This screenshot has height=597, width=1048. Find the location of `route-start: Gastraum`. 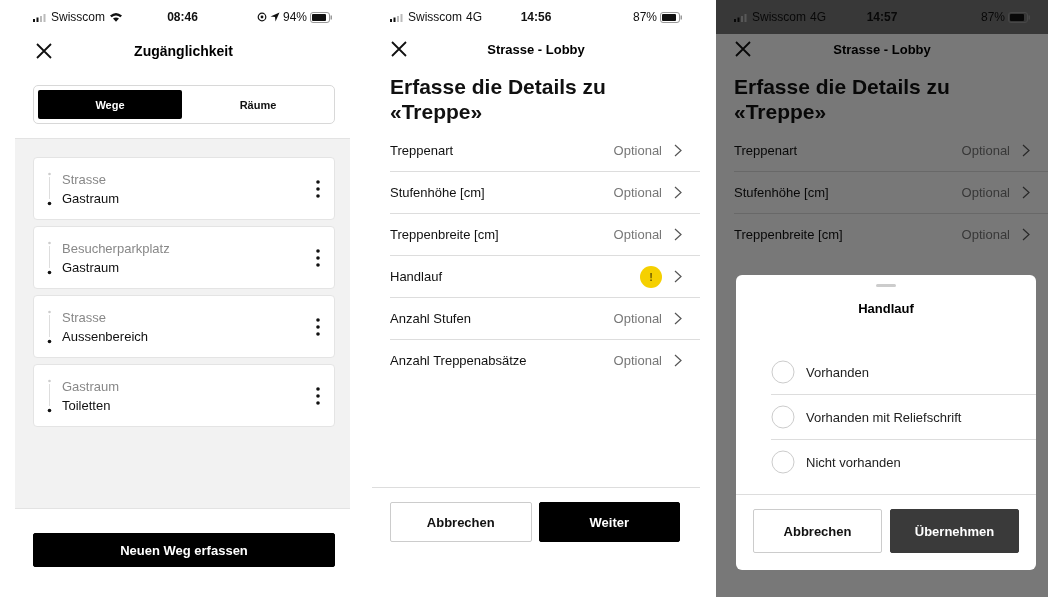

route-start: Gastraum is located at coordinates (91, 386).